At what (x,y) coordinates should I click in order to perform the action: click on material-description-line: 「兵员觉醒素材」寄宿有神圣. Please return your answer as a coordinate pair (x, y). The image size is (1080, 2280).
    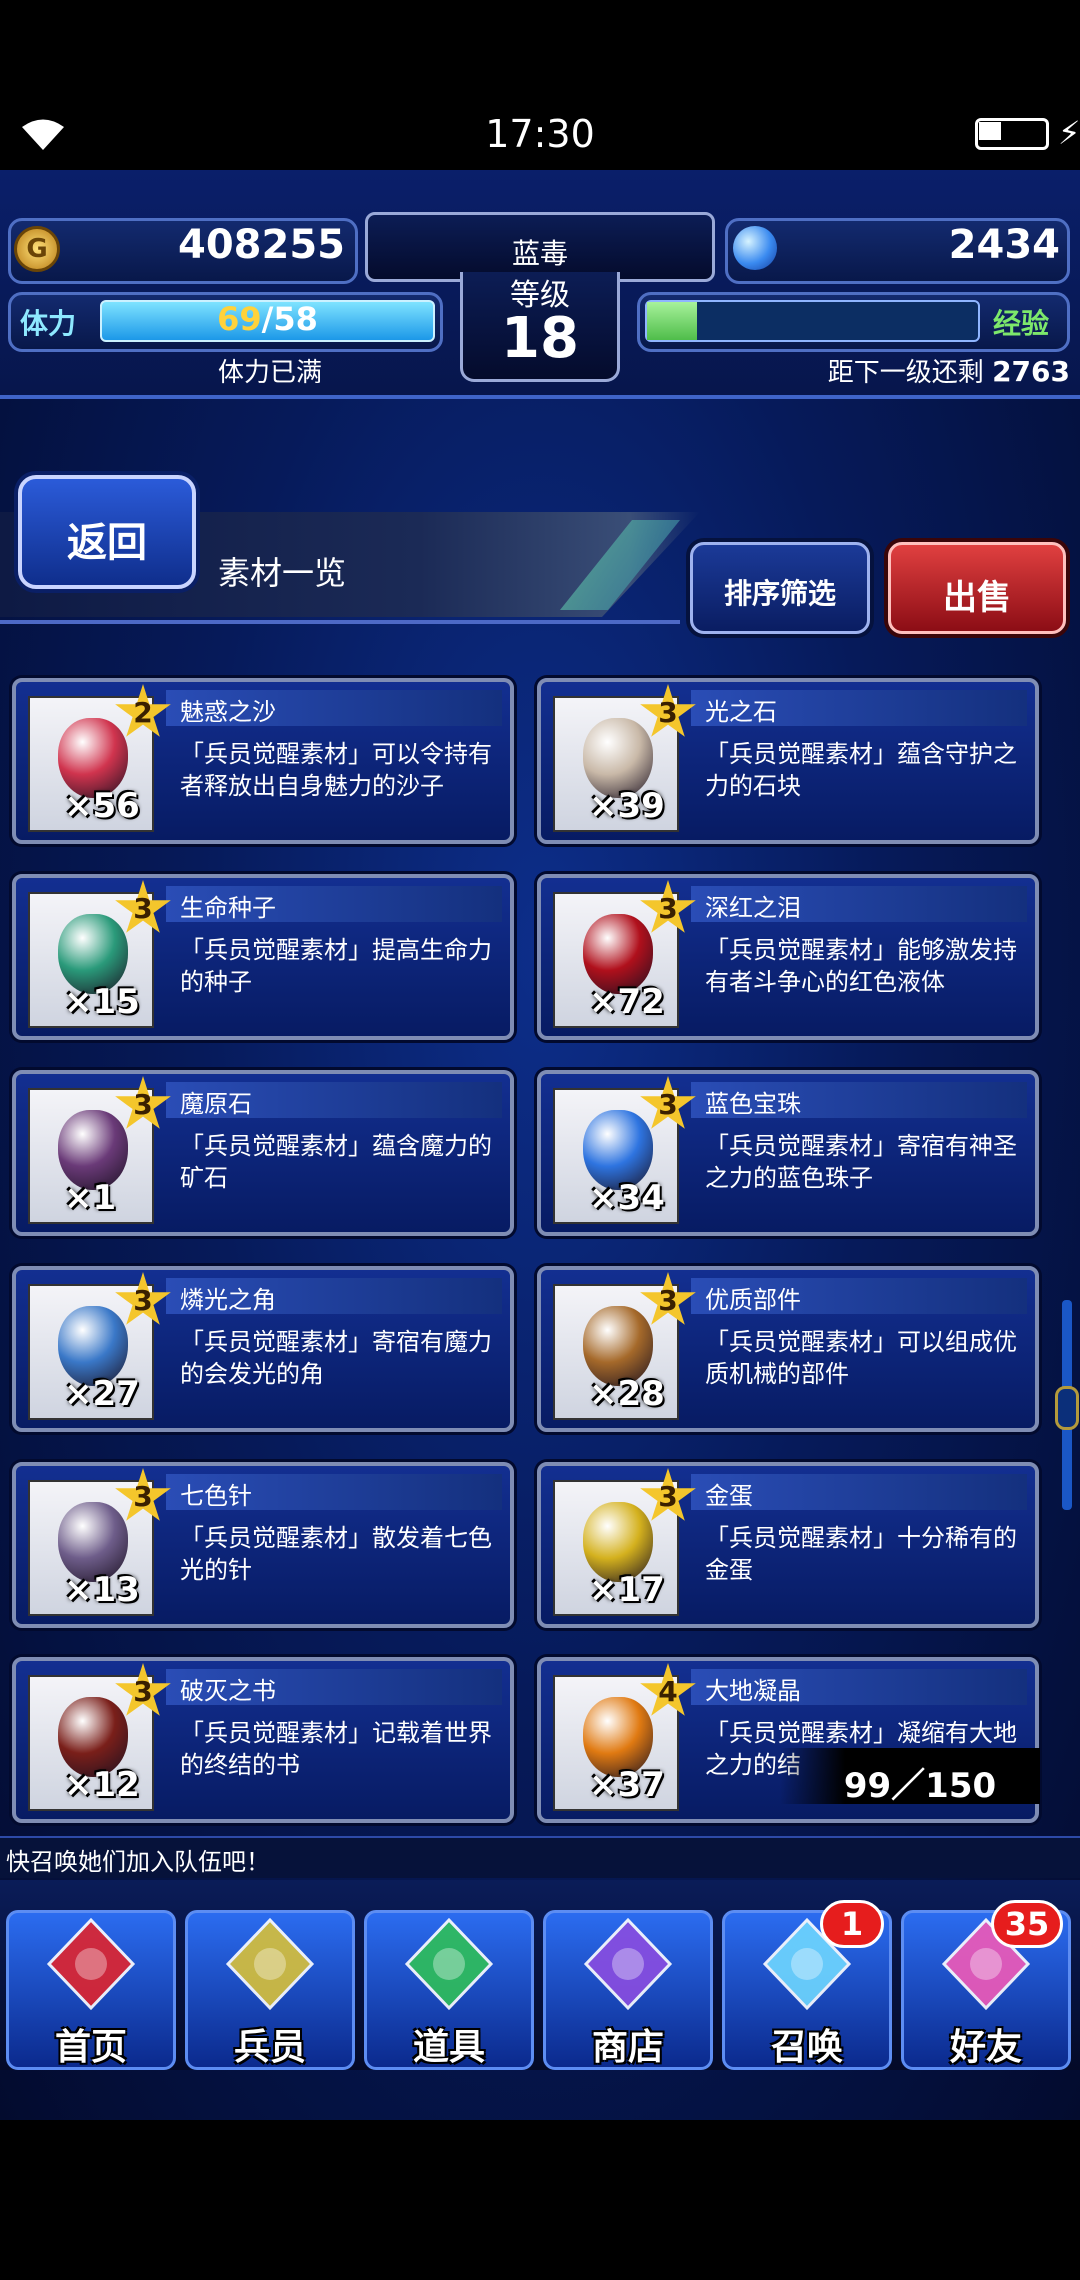
    Looking at the image, I should click on (861, 1146).